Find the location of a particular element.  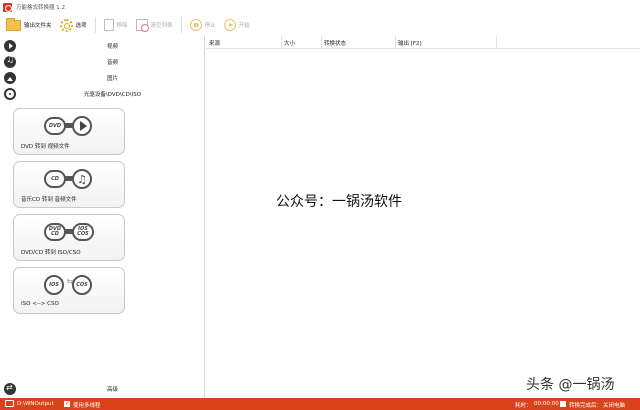

start-button: 开始 is located at coordinates (236, 25).